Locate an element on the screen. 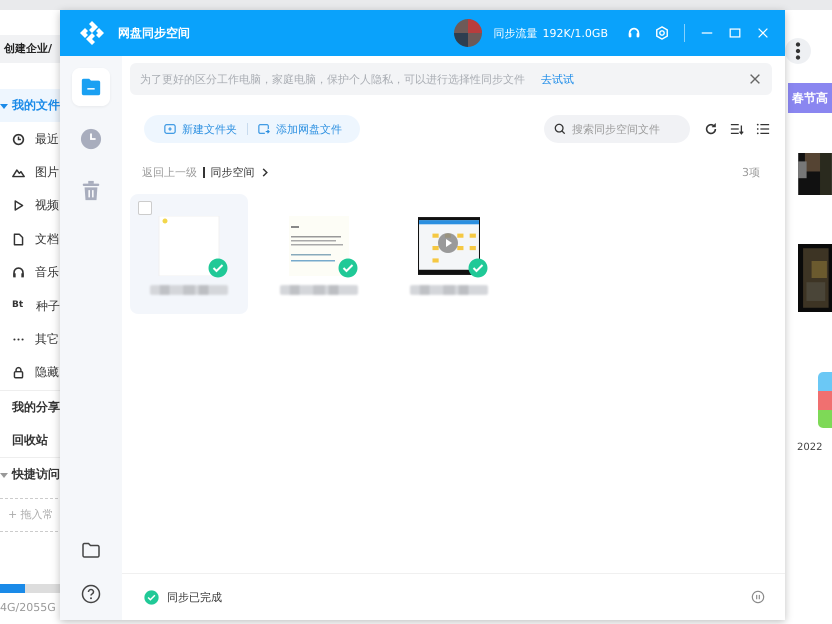  headset-icon is located at coordinates (634, 33).